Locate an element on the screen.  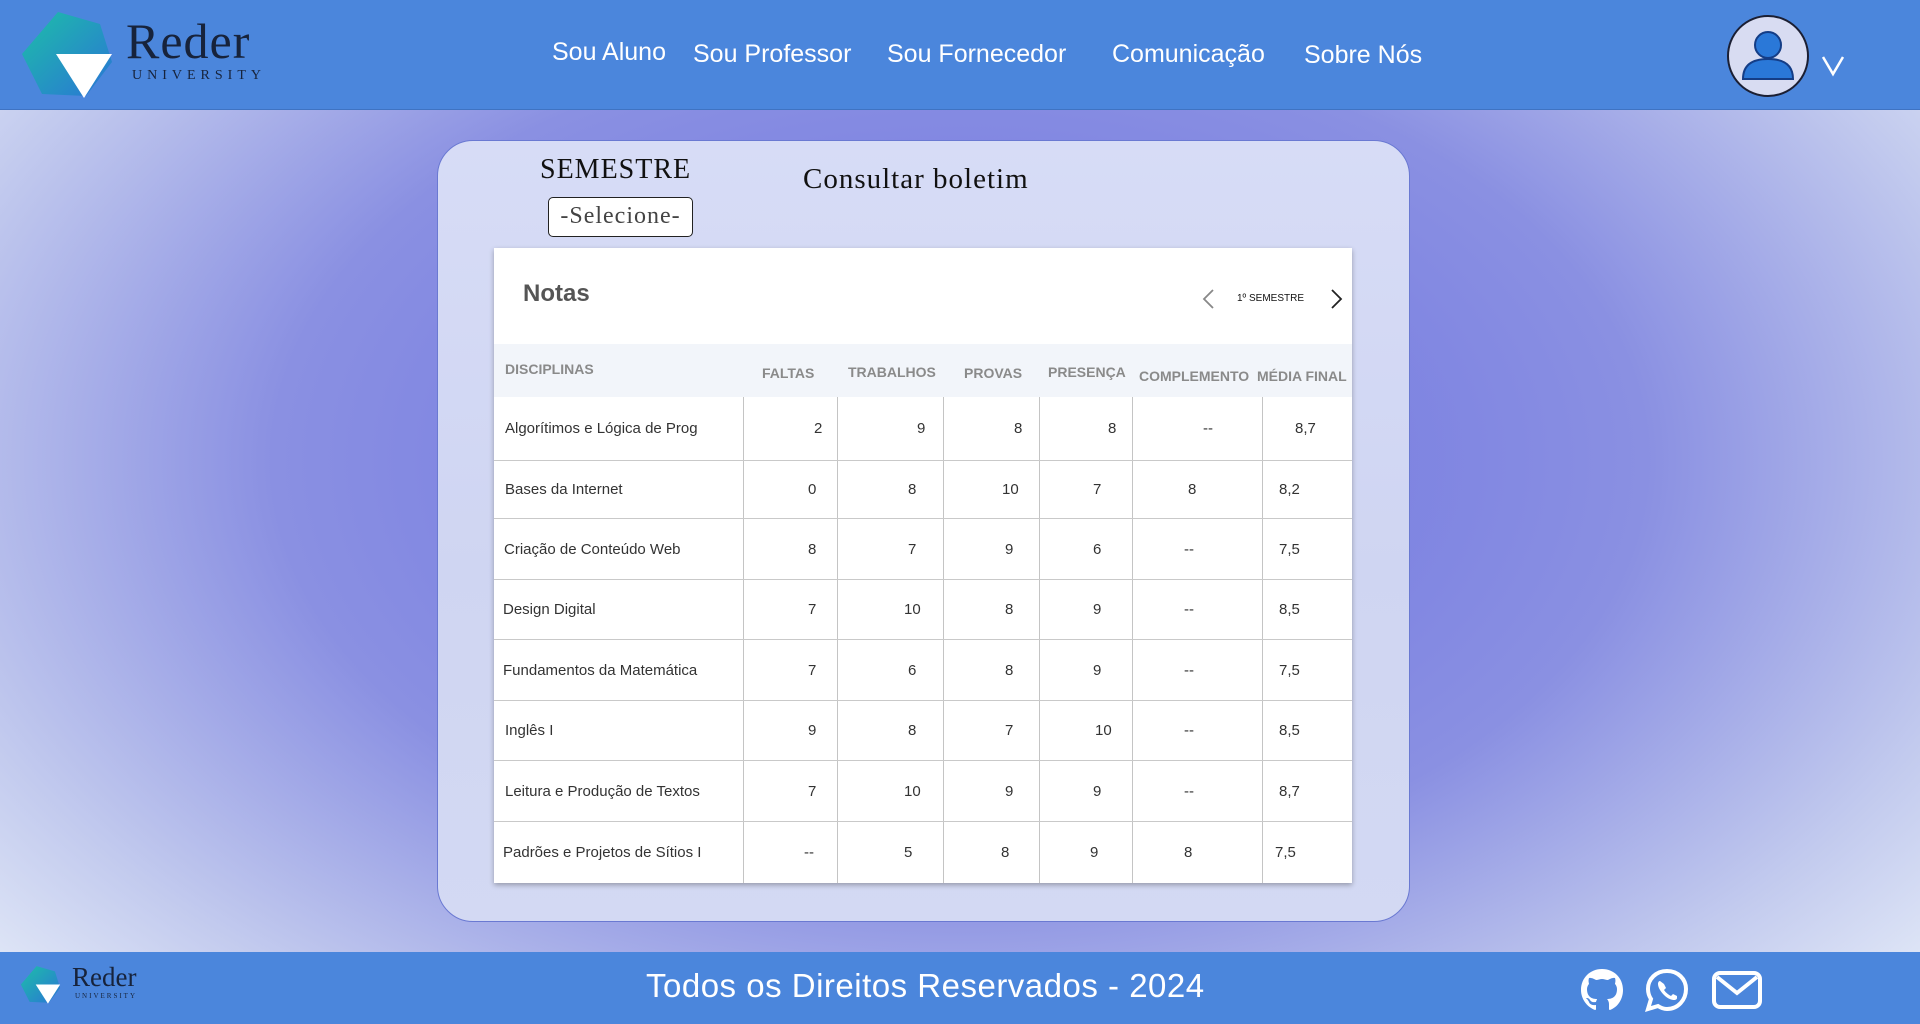
table-row: Fundamentos da Matemática 7 6 8 9 -- 7,5 is located at coordinates (923, 670).